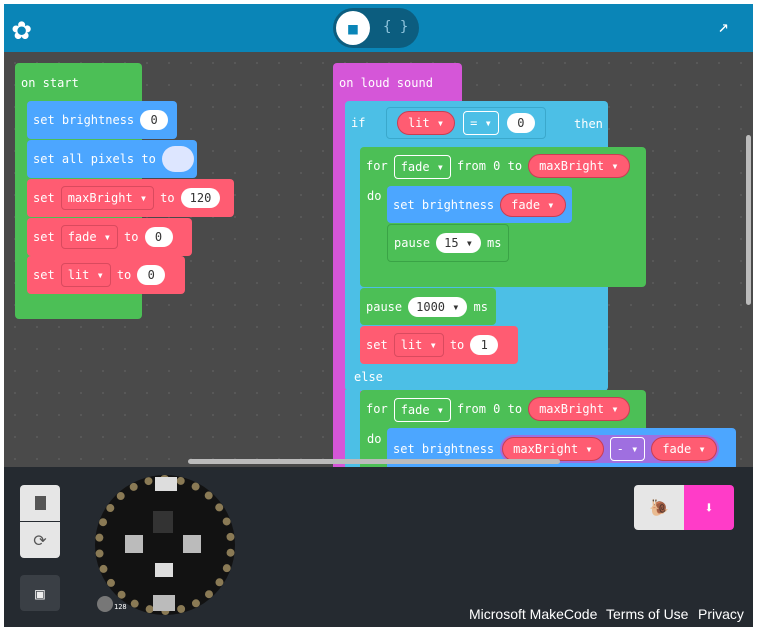 This screenshot has width=757, height=631. What do you see at coordinates (164, 570) in the screenshot?
I see `slide-switch` at bounding box center [164, 570].